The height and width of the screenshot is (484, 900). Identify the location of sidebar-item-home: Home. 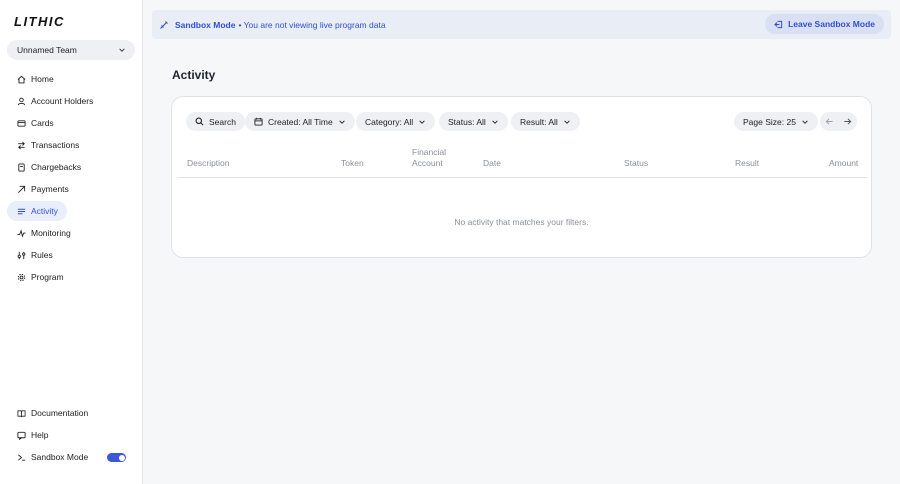
(71, 79).